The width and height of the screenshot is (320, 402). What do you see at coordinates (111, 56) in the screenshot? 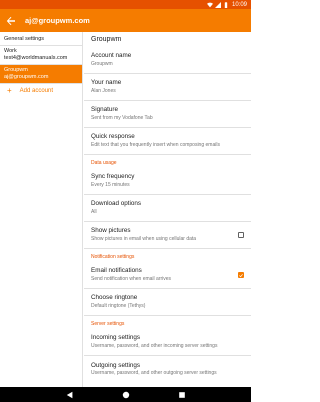
I see `setting-title: Account name` at bounding box center [111, 56].